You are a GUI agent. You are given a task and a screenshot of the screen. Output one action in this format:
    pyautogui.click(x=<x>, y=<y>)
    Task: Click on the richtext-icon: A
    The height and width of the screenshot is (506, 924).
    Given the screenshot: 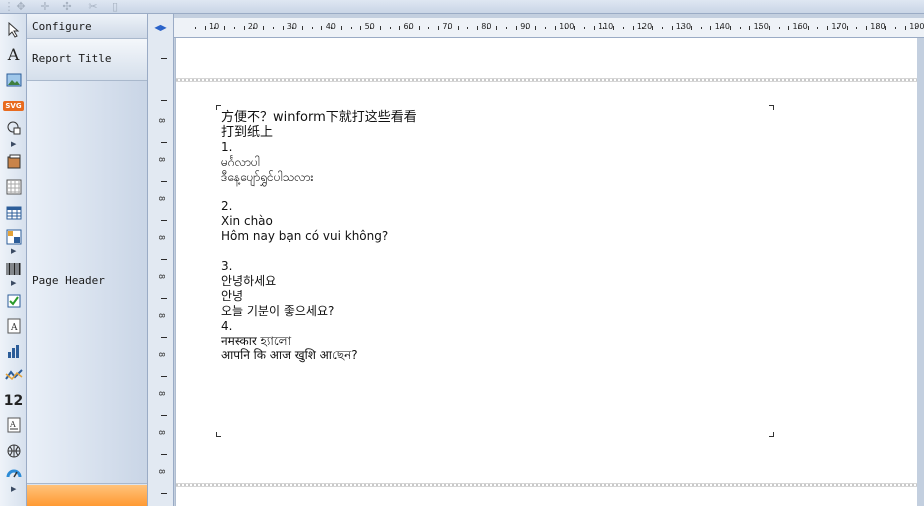 What is the action you would take?
    pyautogui.click(x=13, y=325)
    